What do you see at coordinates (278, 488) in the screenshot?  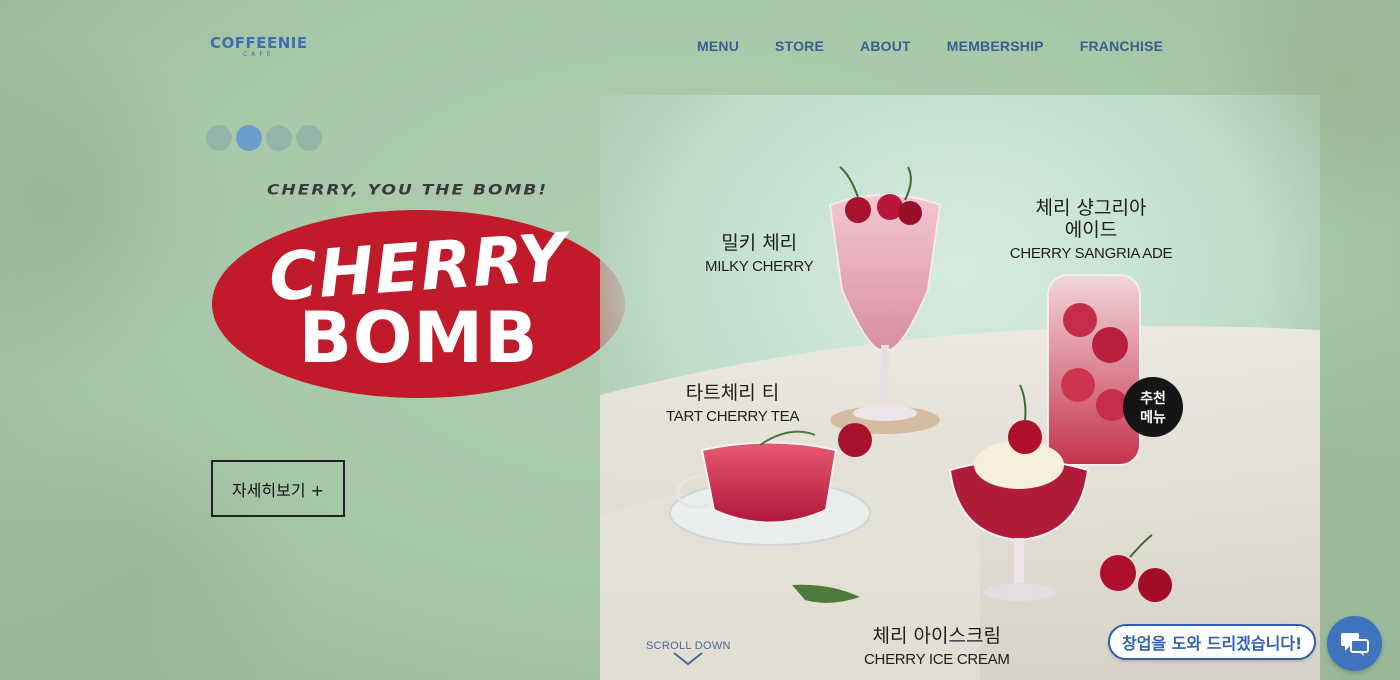 I see `detail-button: 자세히보기 +` at bounding box center [278, 488].